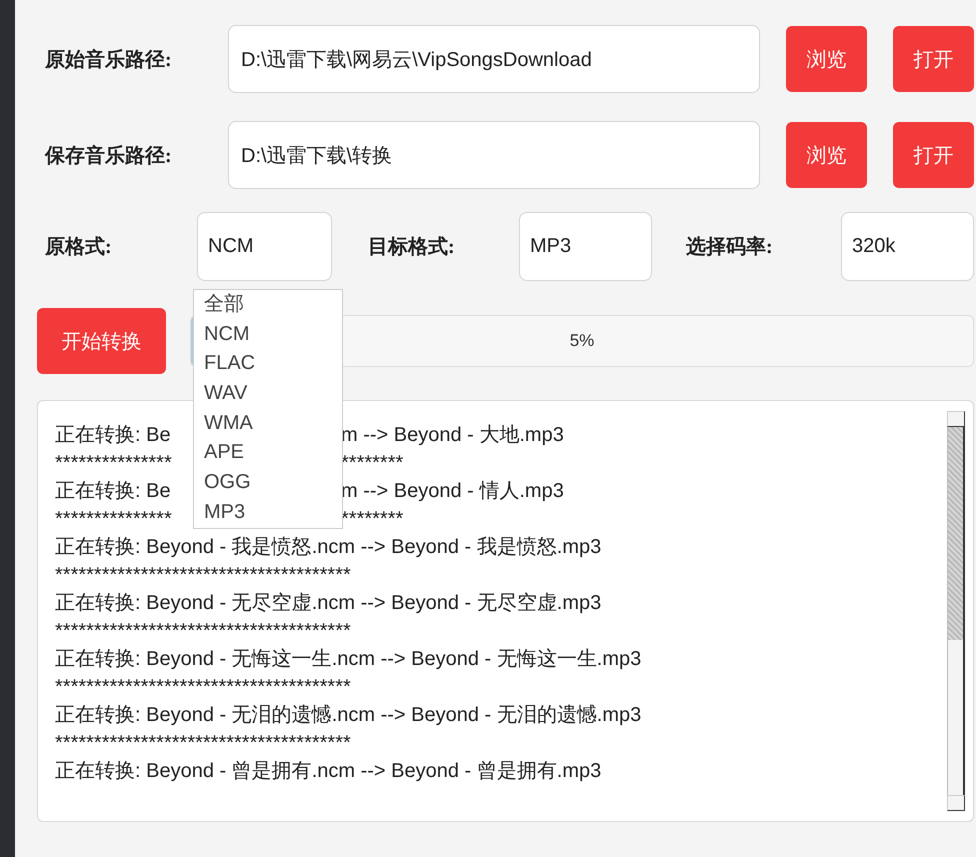 Image resolution: width=976 pixels, height=857 pixels. I want to click on dropdown-option: MP3, so click(273, 513).